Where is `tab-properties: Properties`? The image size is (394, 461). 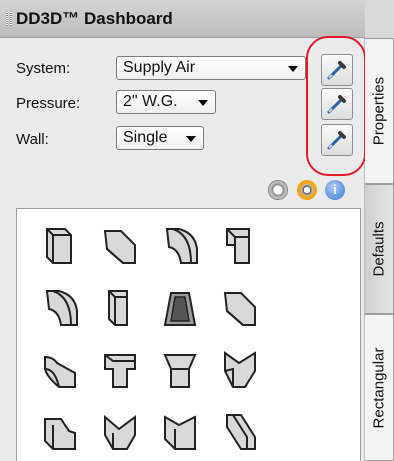
tab-properties: Properties is located at coordinates (379, 111).